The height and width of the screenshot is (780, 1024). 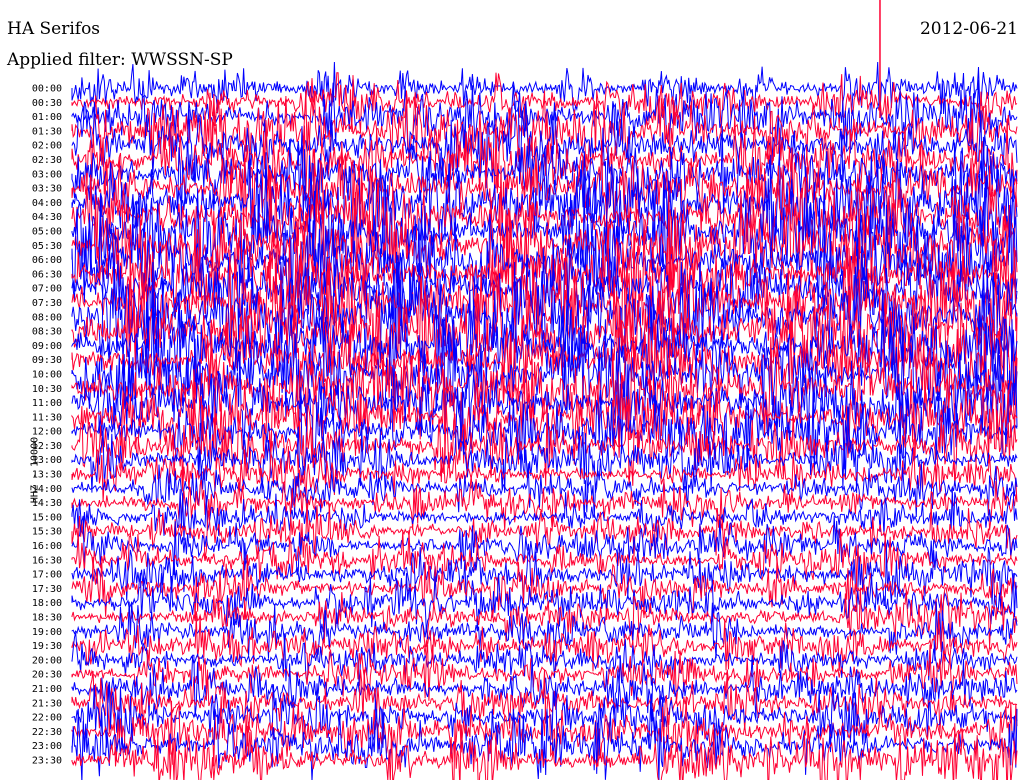 I want to click on row-time-label: 23:30, so click(x=47, y=761).